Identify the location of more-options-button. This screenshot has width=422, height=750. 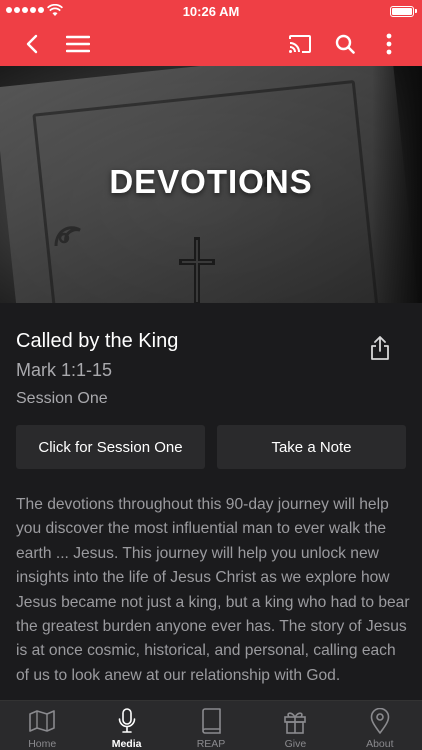
(389, 44).